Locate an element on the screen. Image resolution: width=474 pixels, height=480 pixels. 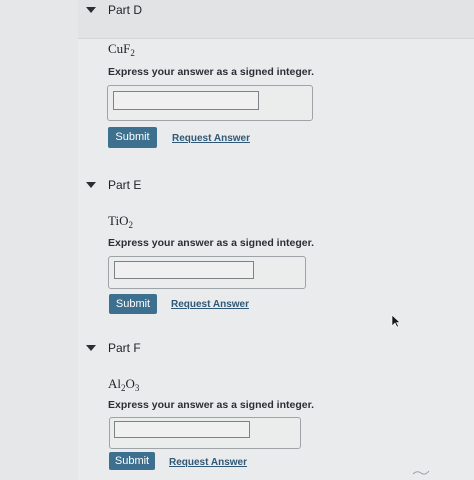
part-f-instruction: Express your answer as a signed integer. is located at coordinates (211, 405).